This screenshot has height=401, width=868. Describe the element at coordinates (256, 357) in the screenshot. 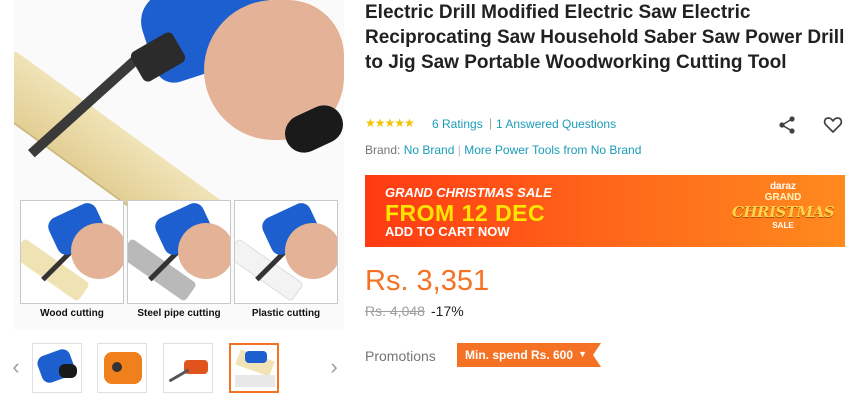

I see `thumb-saw-graphic` at that location.